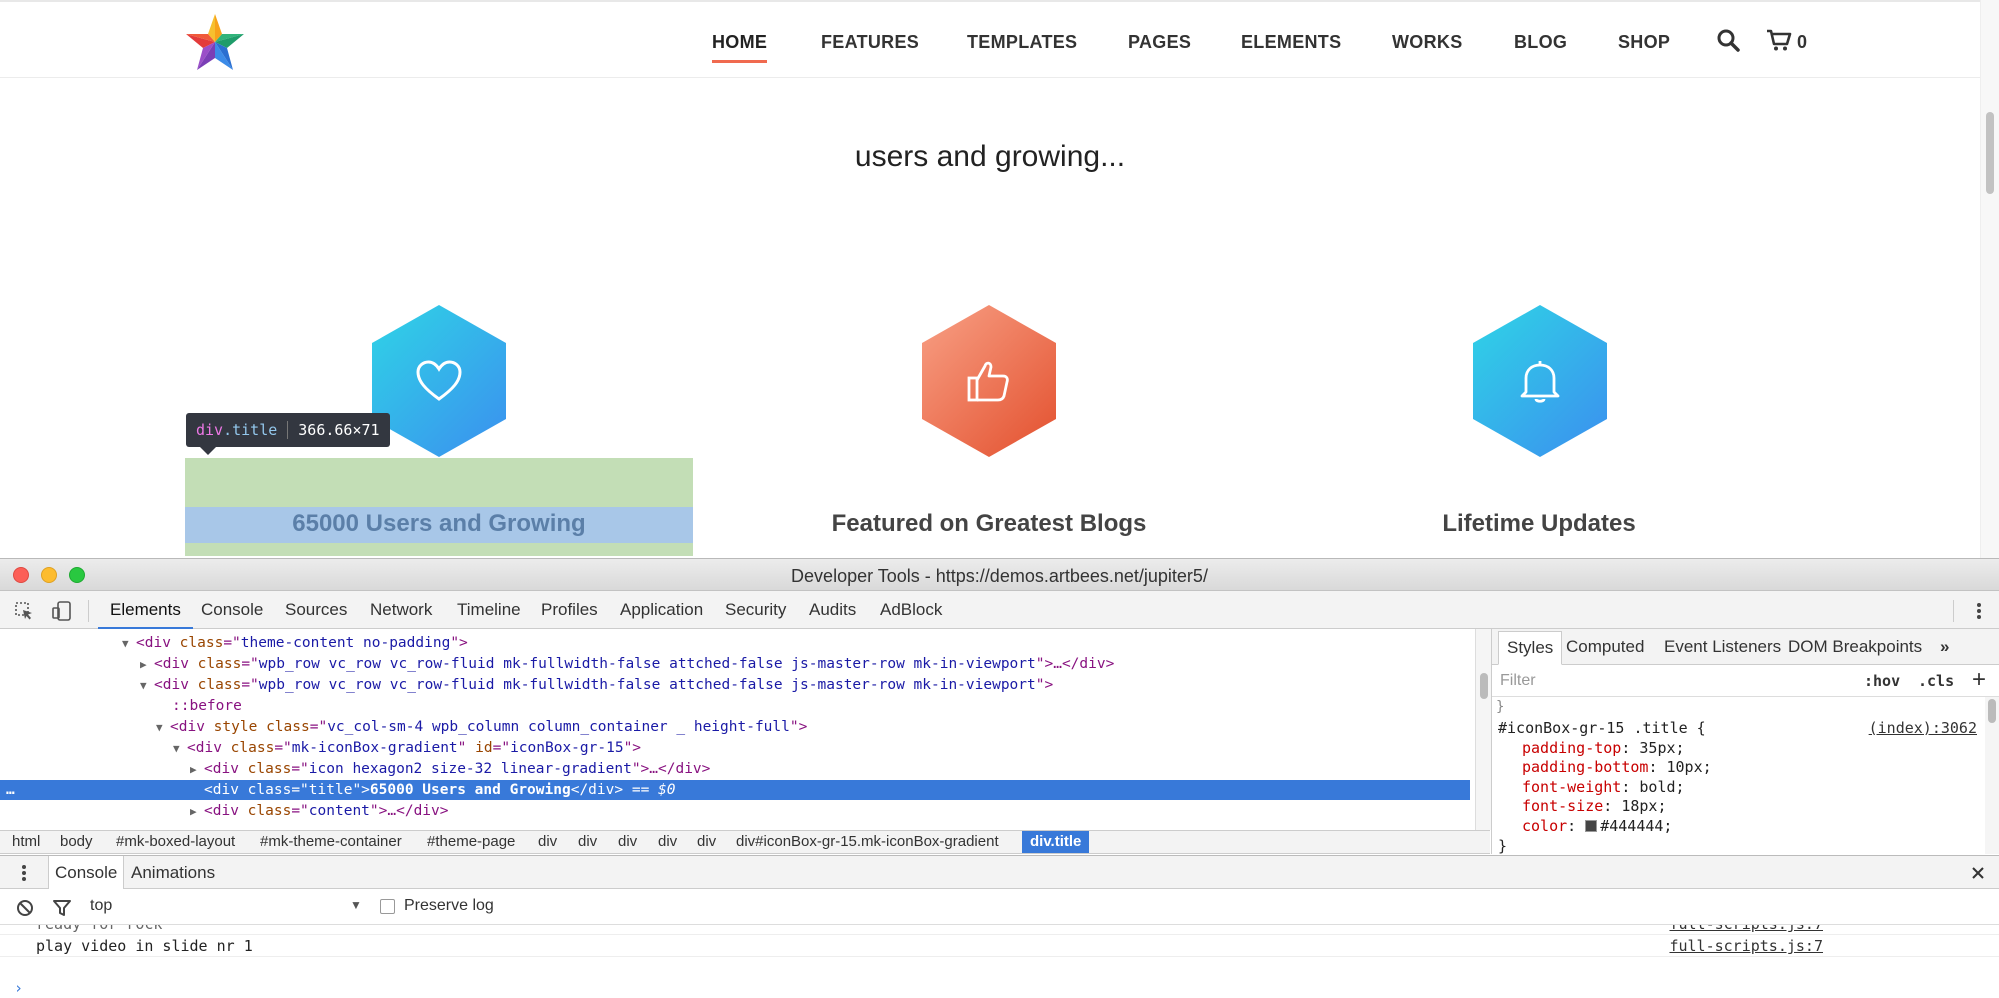 The width and height of the screenshot is (1999, 998). What do you see at coordinates (1427, 42) in the screenshot?
I see `nav-works: WORKS` at bounding box center [1427, 42].